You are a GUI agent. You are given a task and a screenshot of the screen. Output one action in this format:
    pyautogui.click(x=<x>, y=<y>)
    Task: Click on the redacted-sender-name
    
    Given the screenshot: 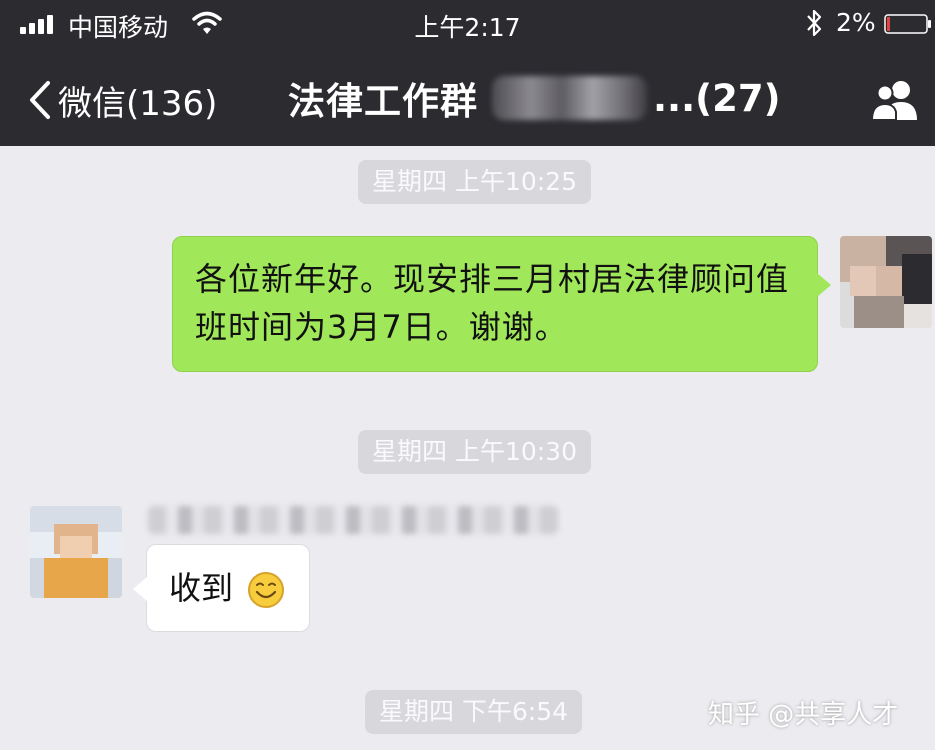 What is the action you would take?
    pyautogui.click(x=353, y=520)
    